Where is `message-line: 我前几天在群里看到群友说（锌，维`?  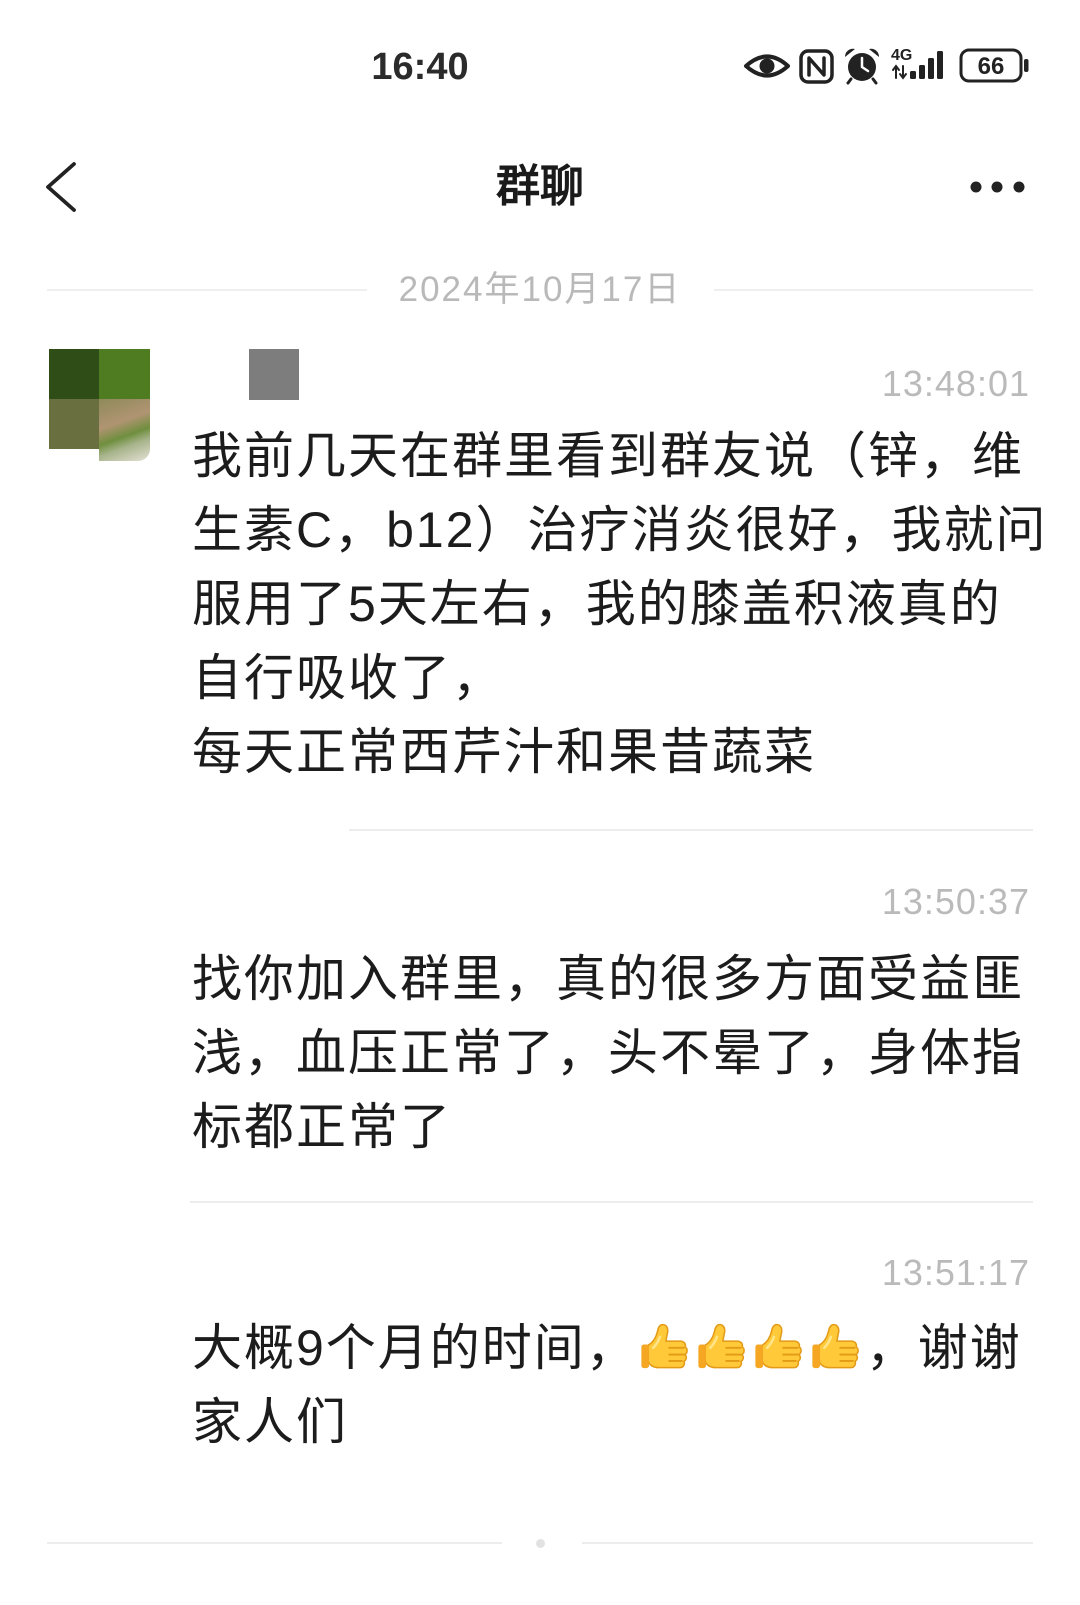 message-line: 我前几天在群里看到群友说（锌，维 is located at coordinates (608, 456).